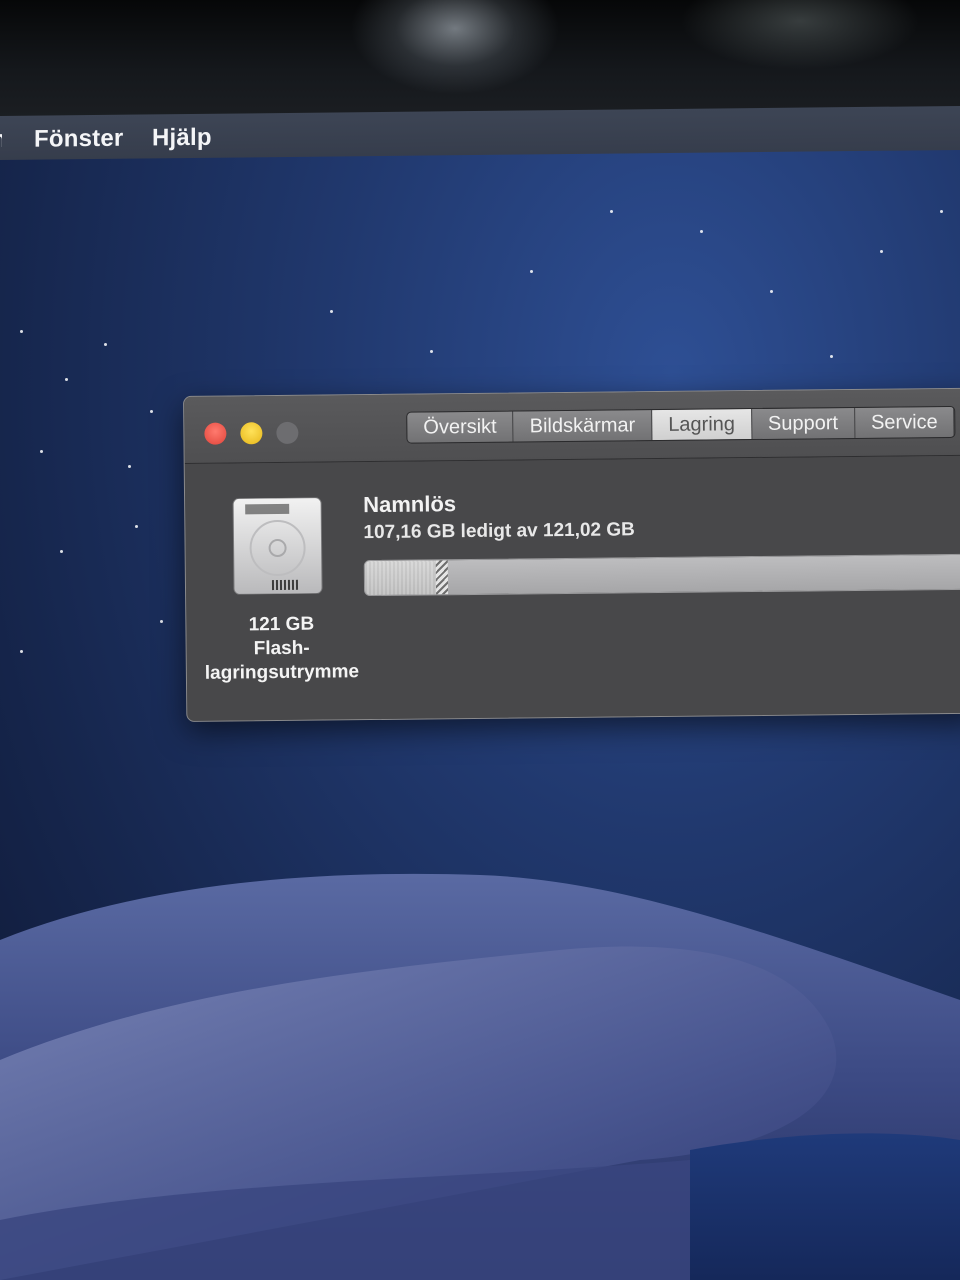 The image size is (960, 1280). I want to click on zoom-button, so click(287, 433).